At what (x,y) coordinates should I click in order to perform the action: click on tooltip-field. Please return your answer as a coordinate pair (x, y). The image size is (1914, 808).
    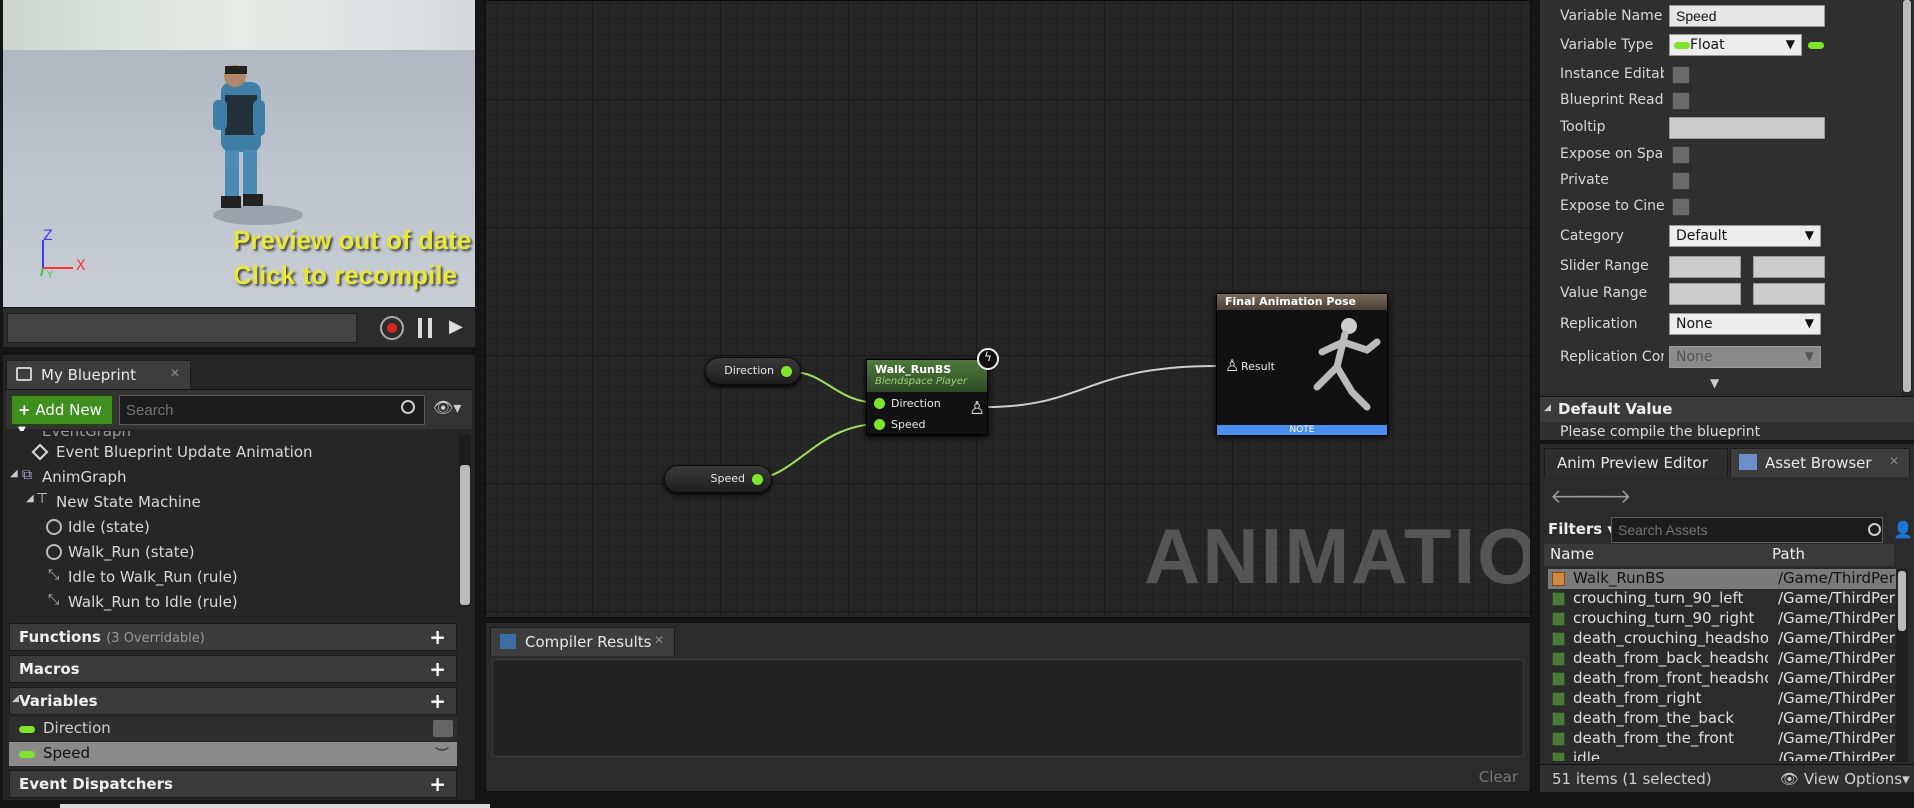
    Looking at the image, I should click on (1747, 128).